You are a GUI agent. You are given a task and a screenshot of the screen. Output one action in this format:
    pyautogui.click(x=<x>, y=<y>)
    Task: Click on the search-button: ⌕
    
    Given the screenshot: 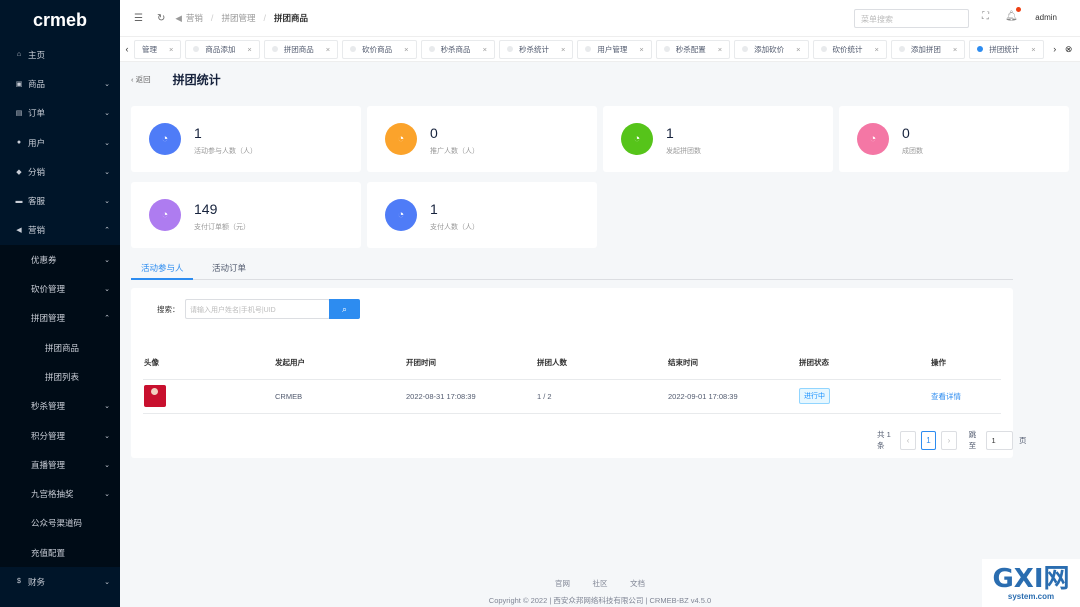 What is the action you would take?
    pyautogui.click(x=344, y=309)
    